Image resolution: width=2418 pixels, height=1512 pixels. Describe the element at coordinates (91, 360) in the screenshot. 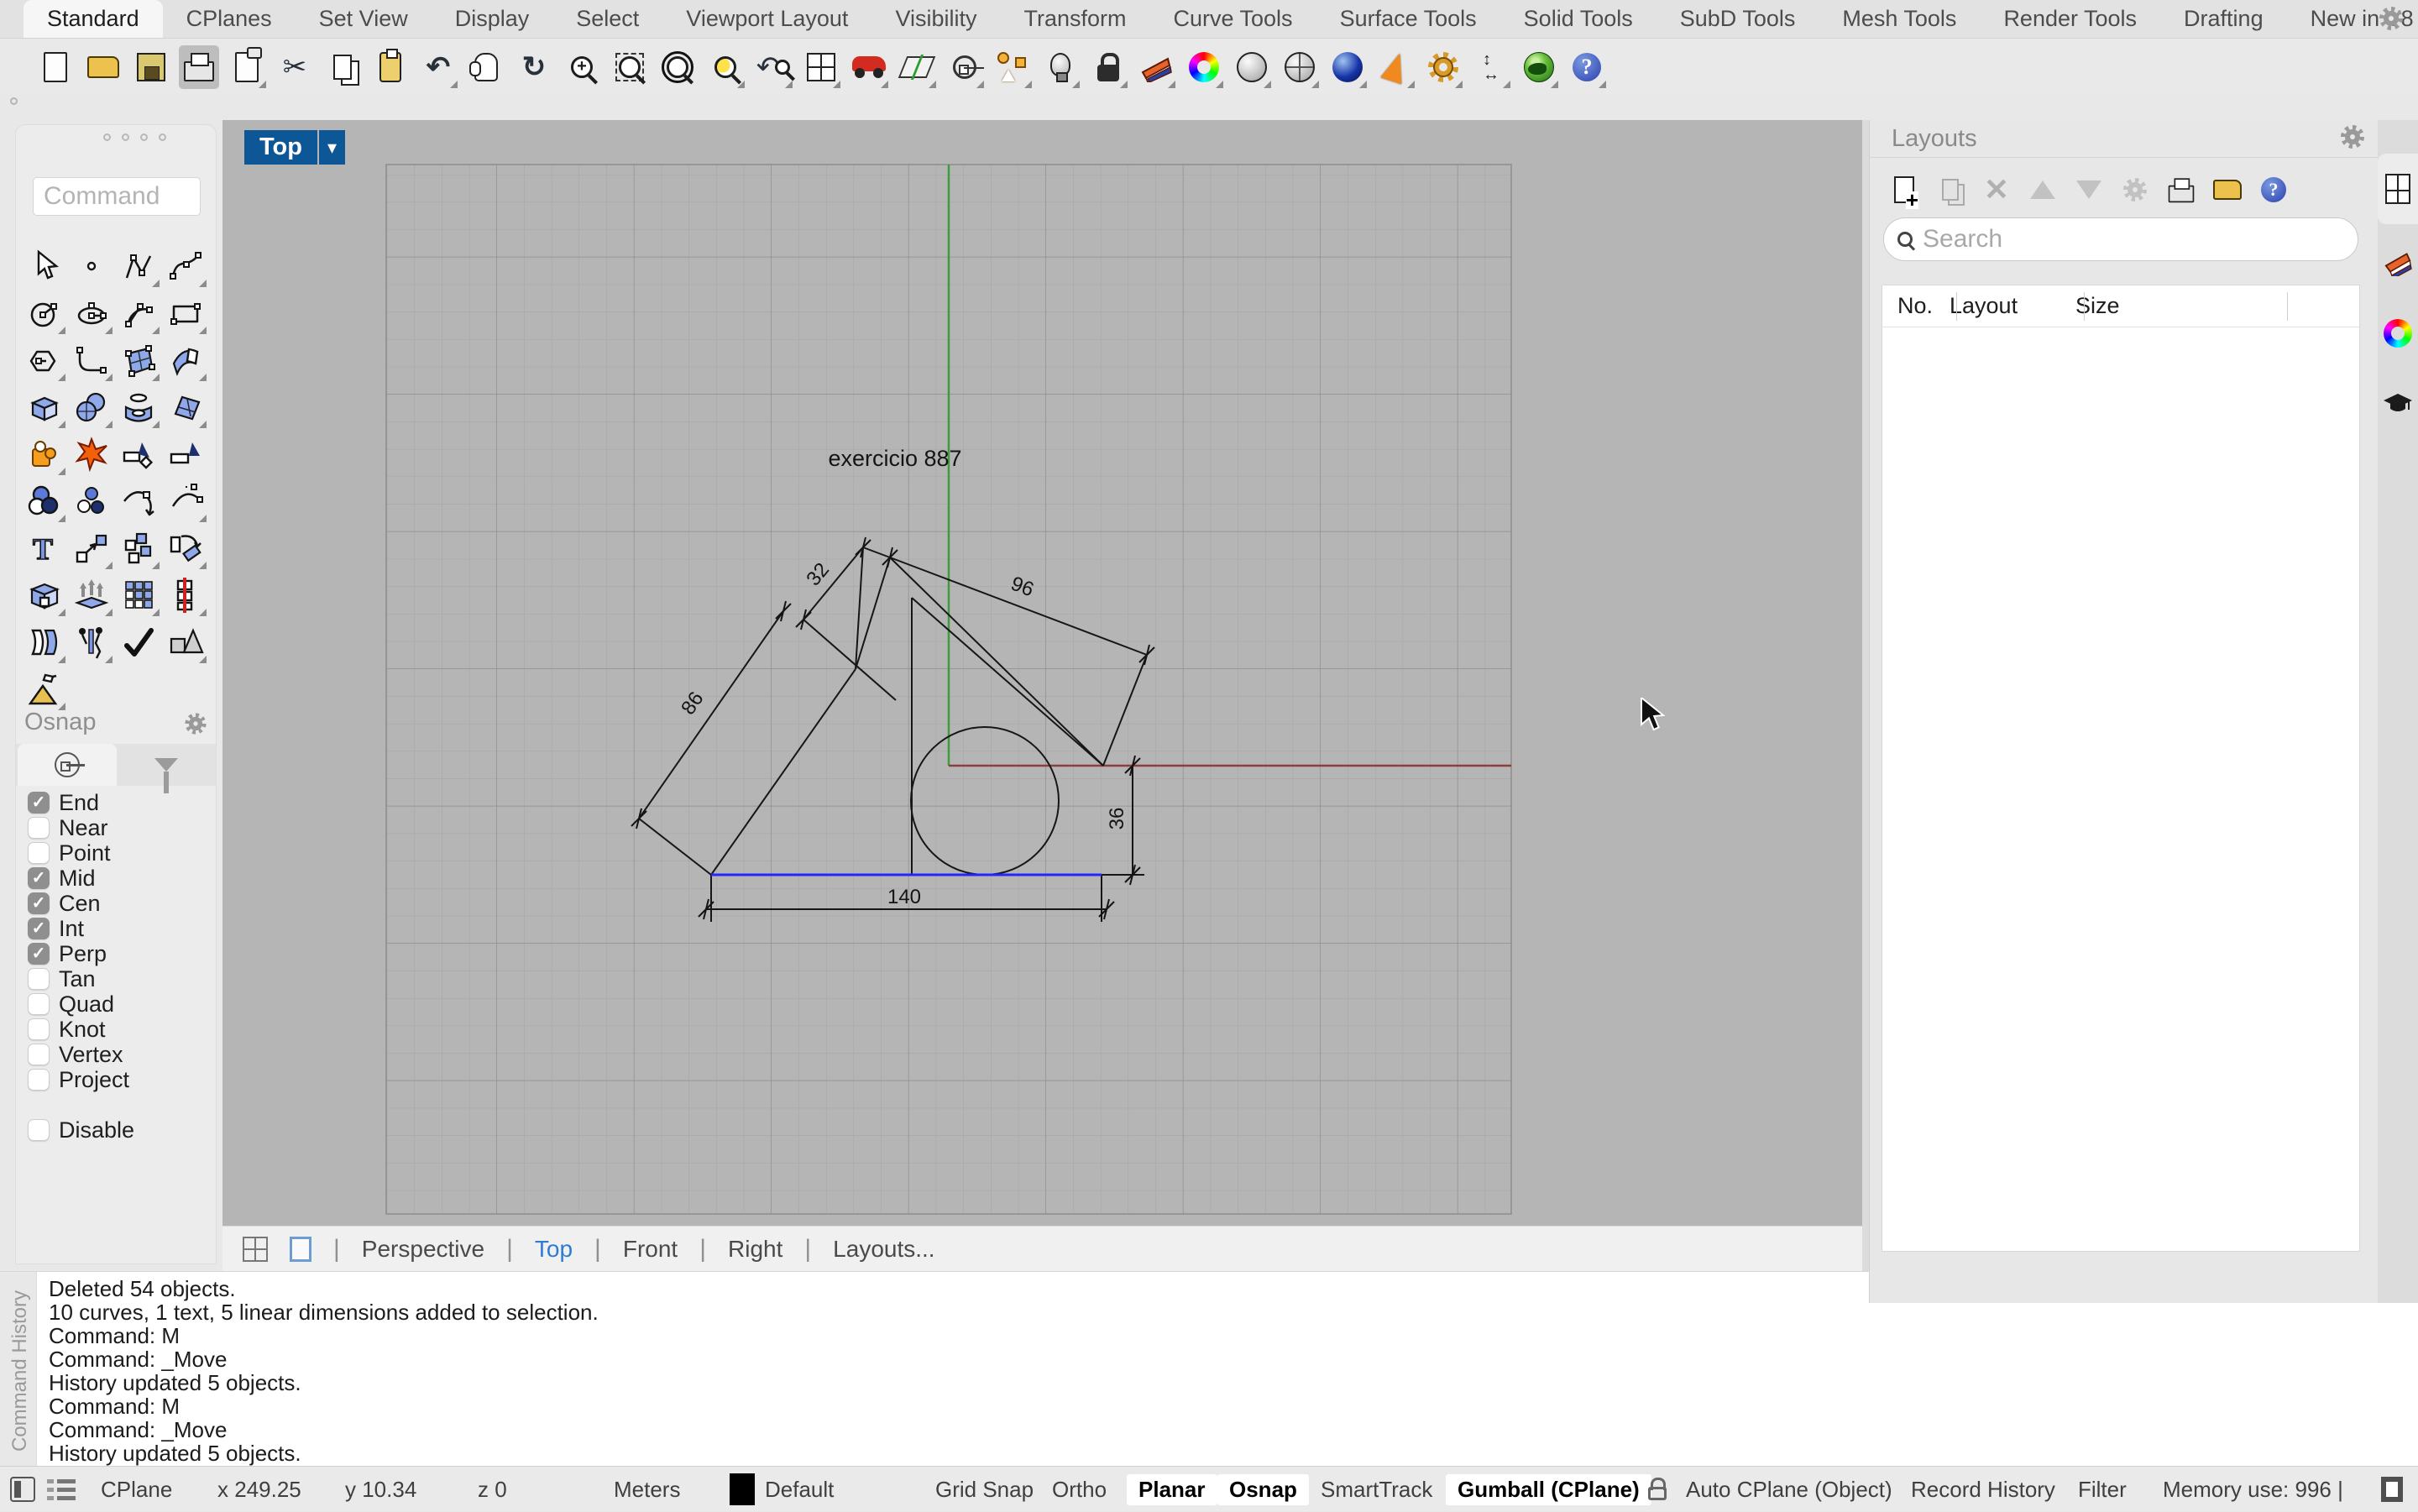

I see `fillet-icon` at that location.